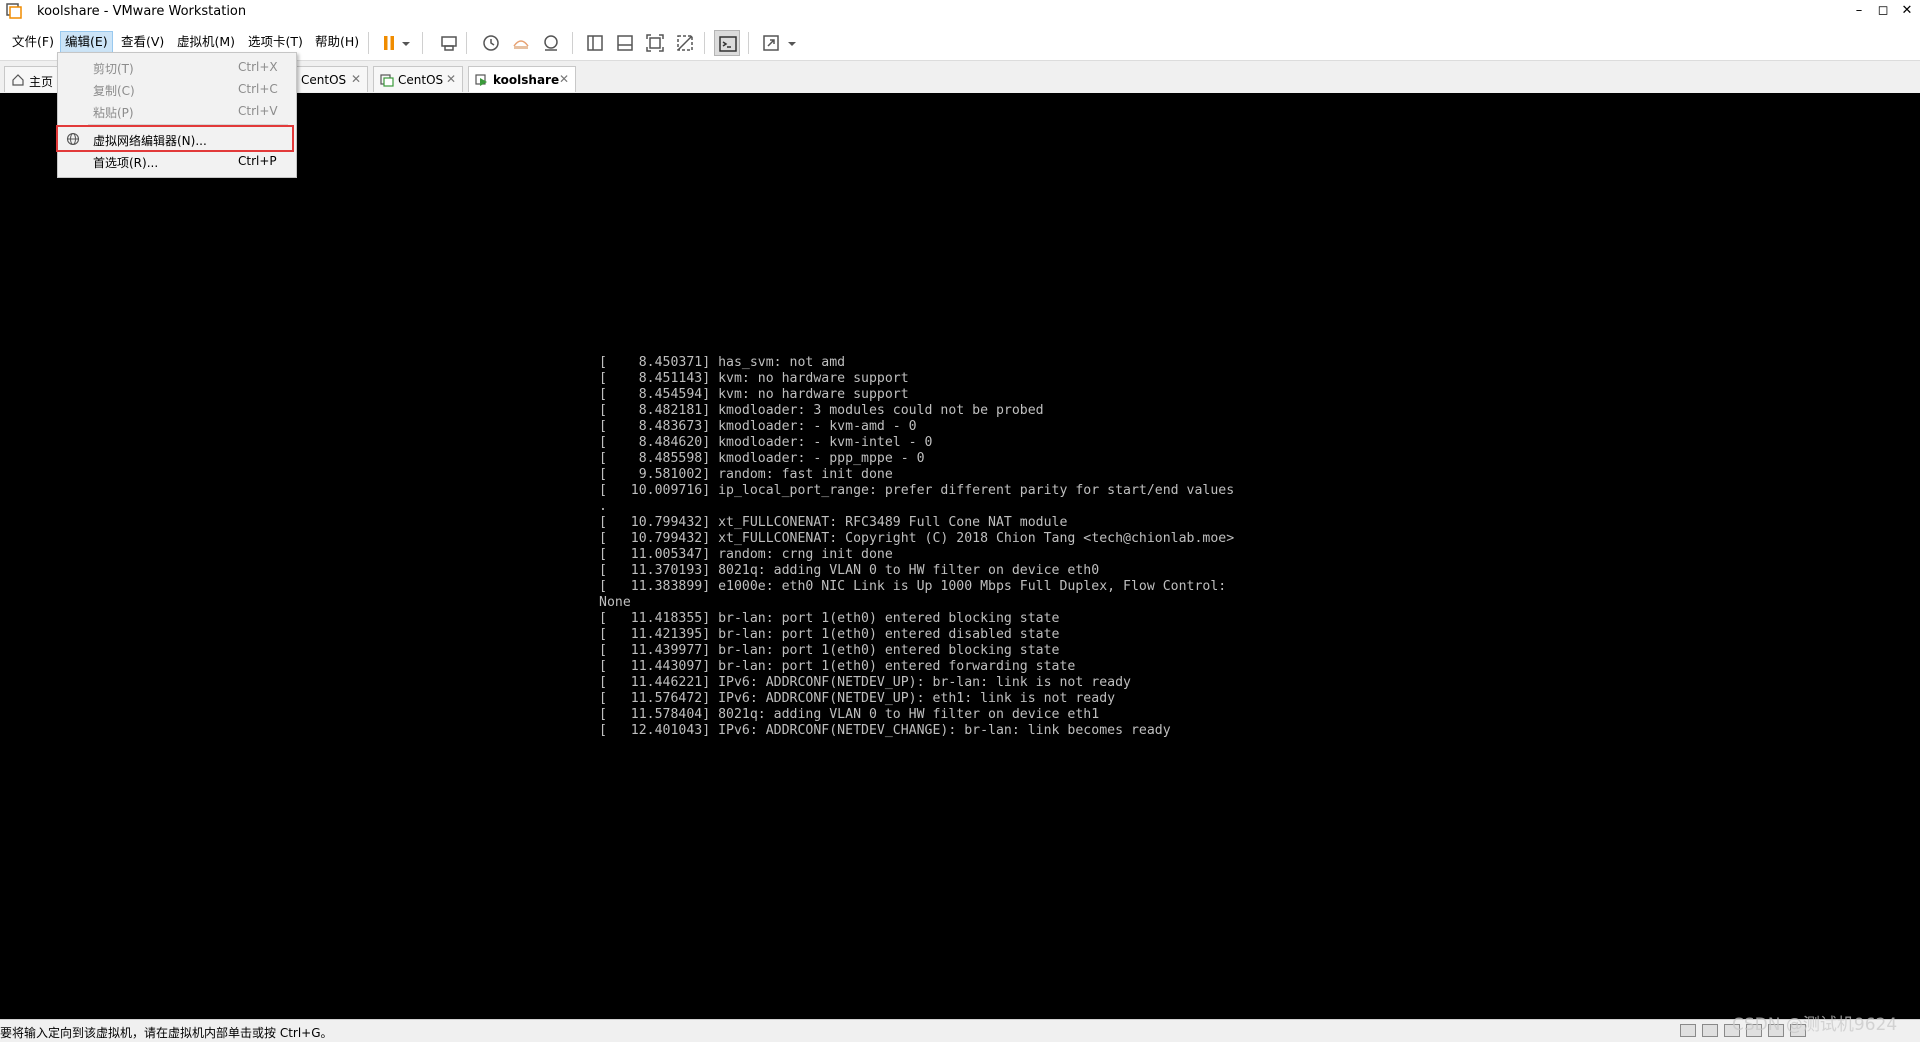 The height and width of the screenshot is (1042, 1920). I want to click on tab-koolshare: koolshare ✕, so click(522, 79).